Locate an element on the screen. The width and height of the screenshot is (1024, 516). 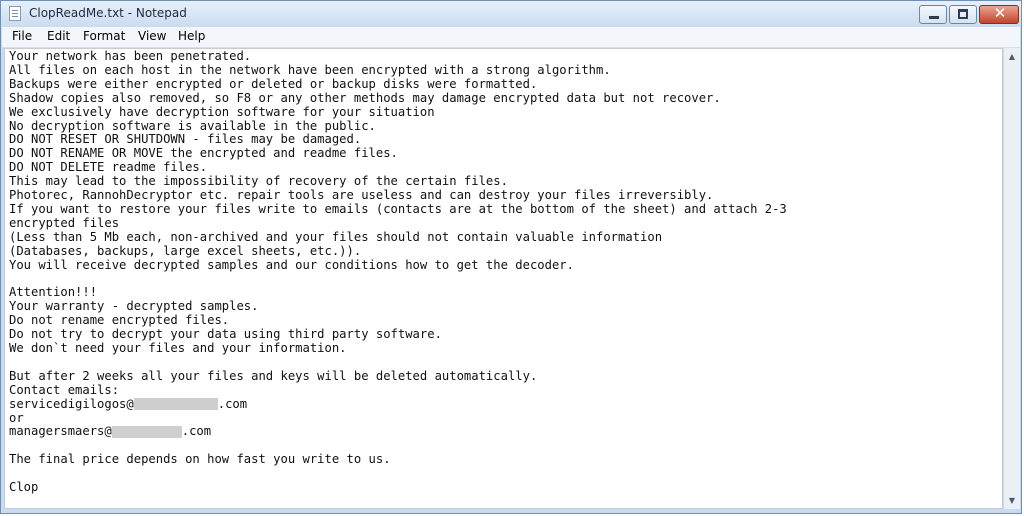
close-button: ✕ is located at coordinates (999, 14).